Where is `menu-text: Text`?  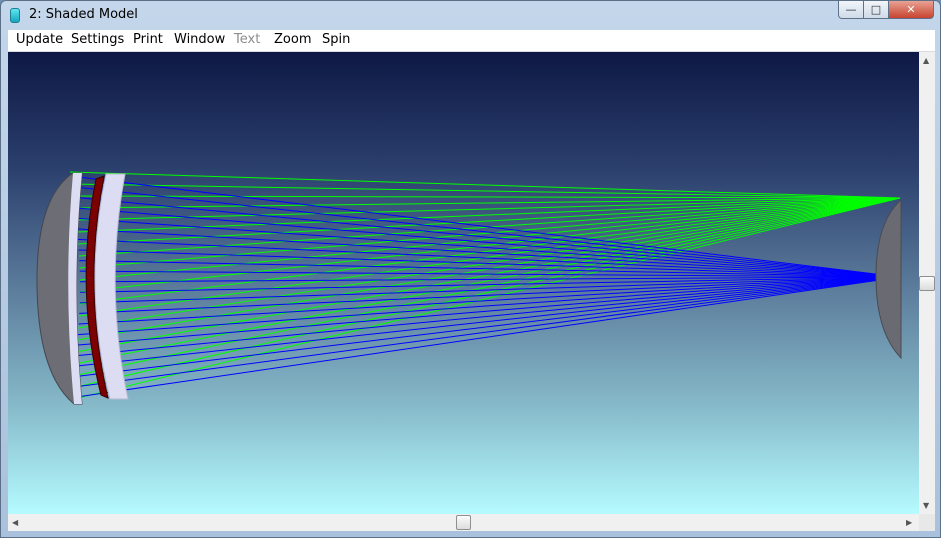 menu-text: Text is located at coordinates (247, 39).